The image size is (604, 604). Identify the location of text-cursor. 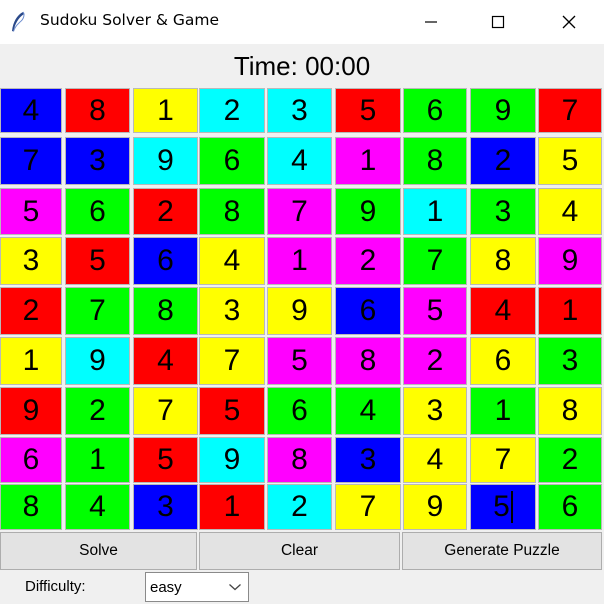
(511, 507).